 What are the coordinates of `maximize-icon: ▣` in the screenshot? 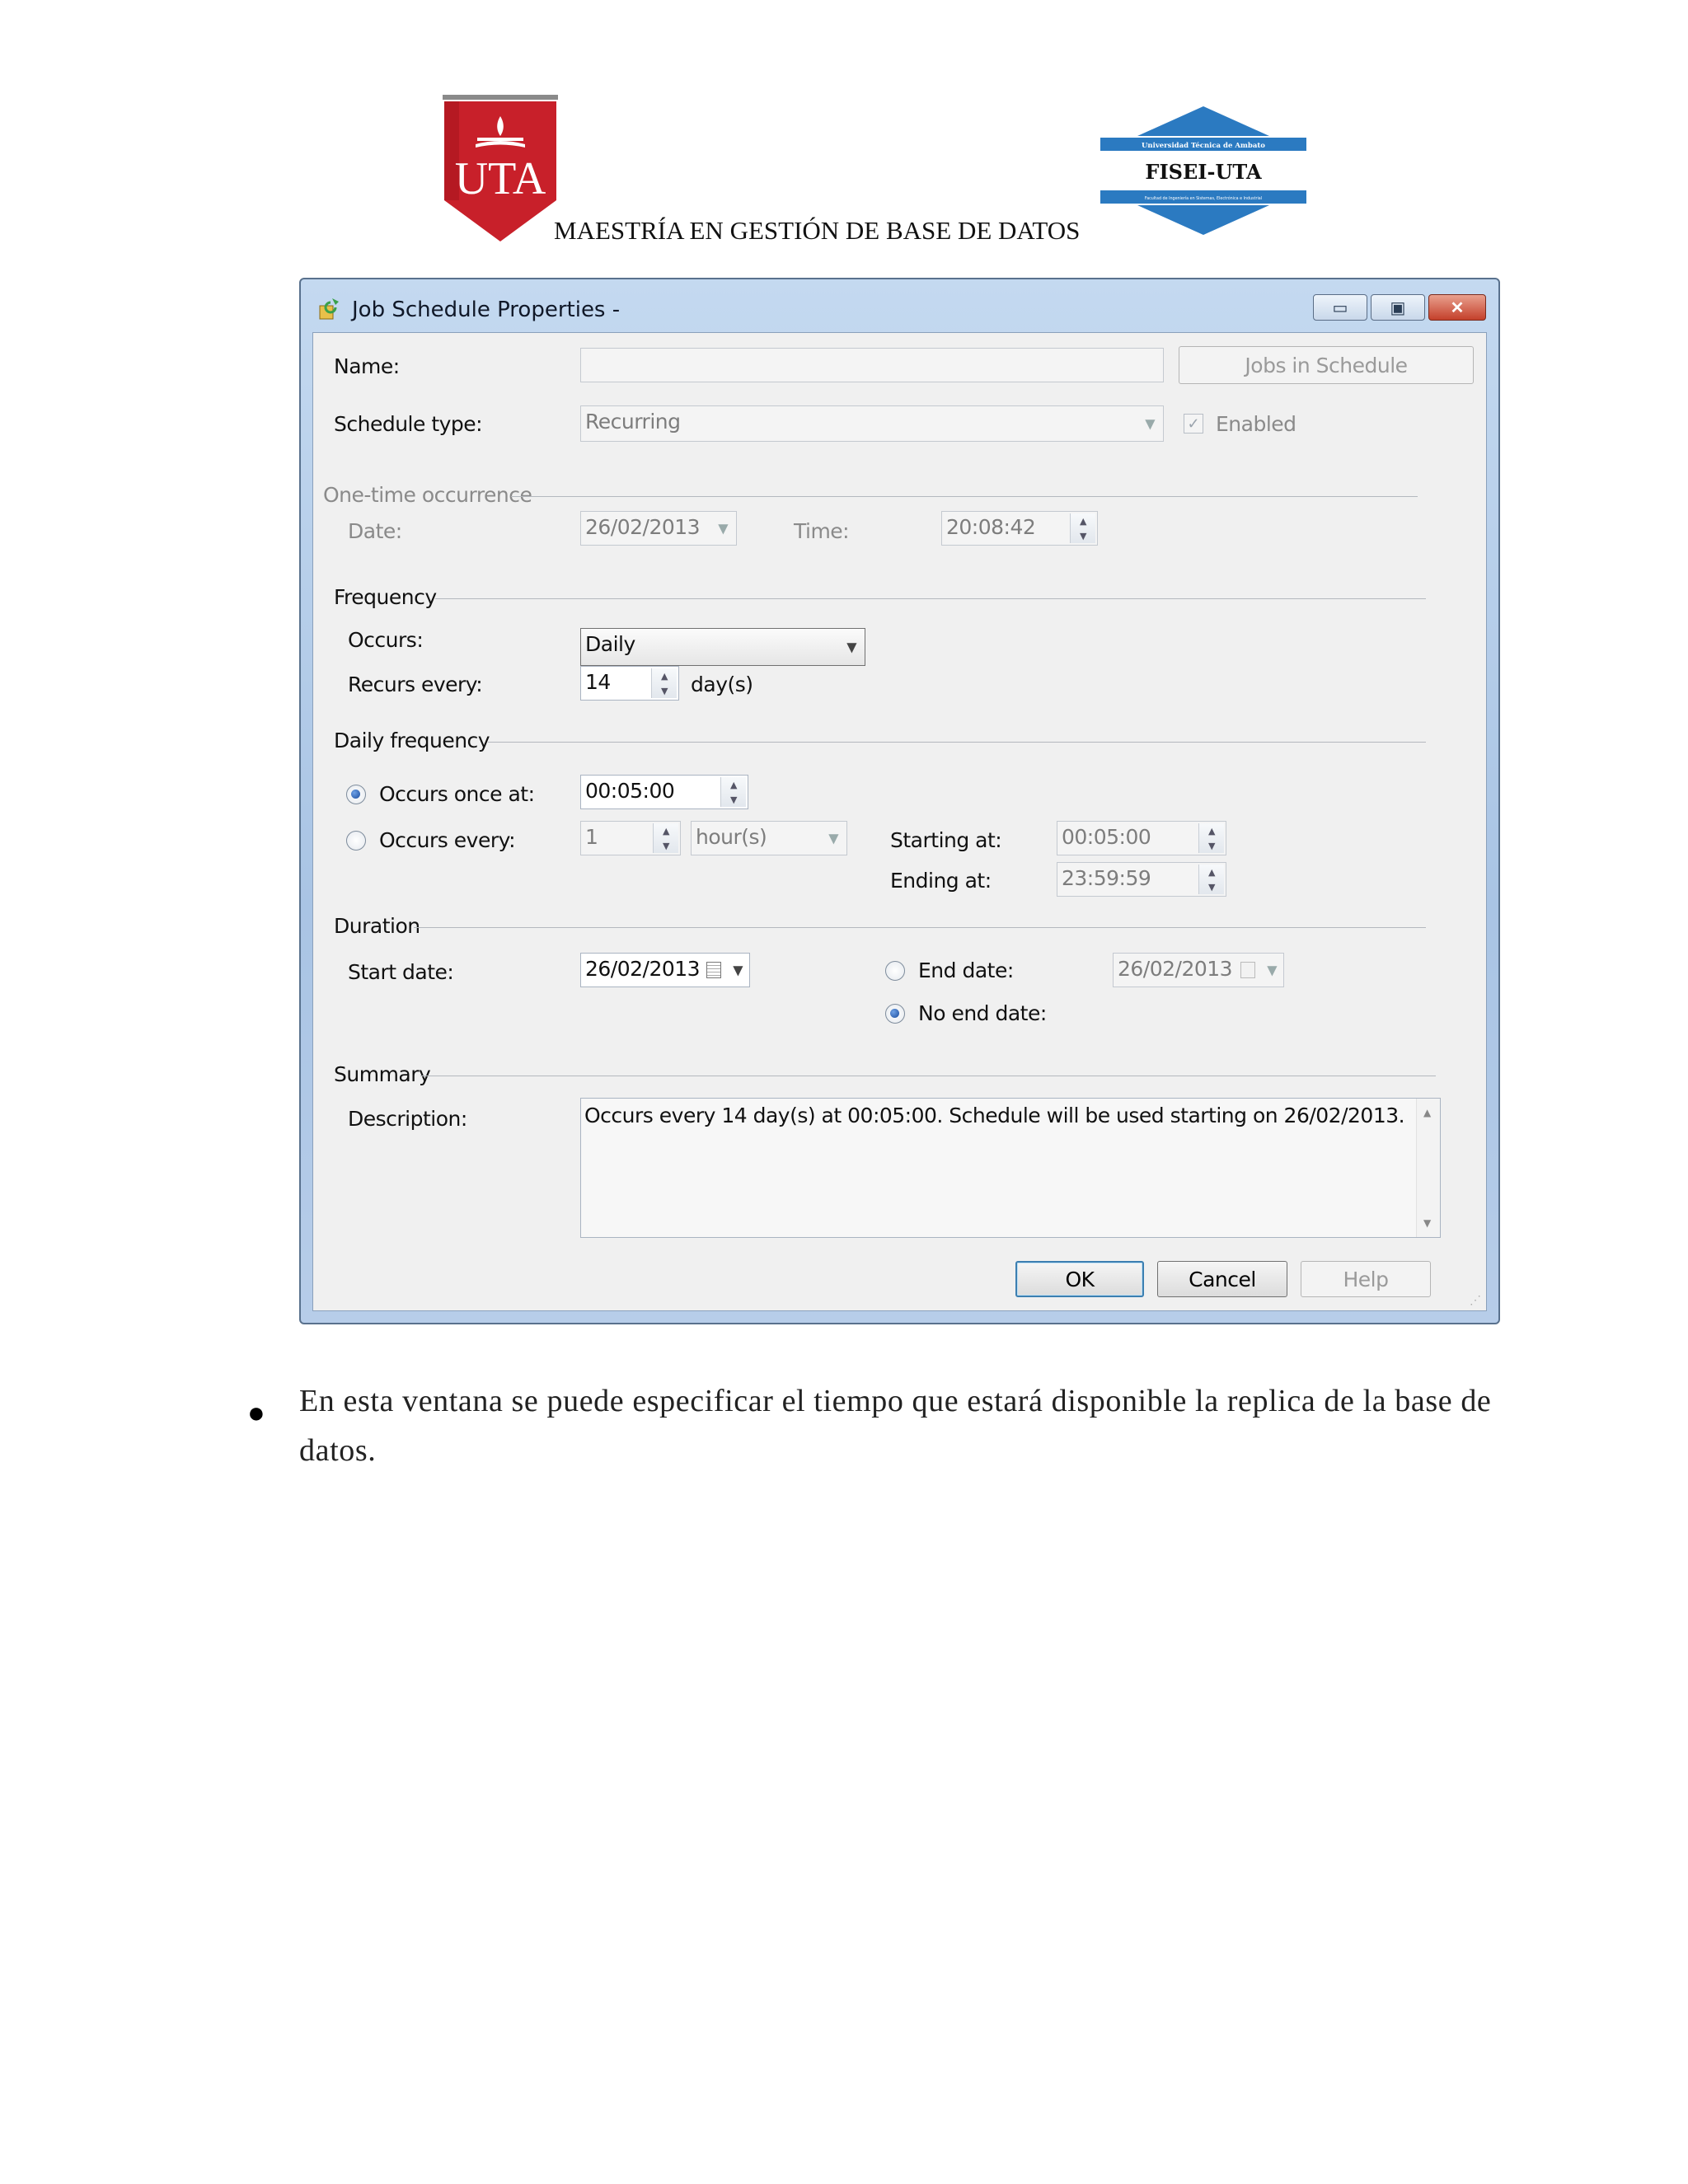 It's located at (1398, 307).